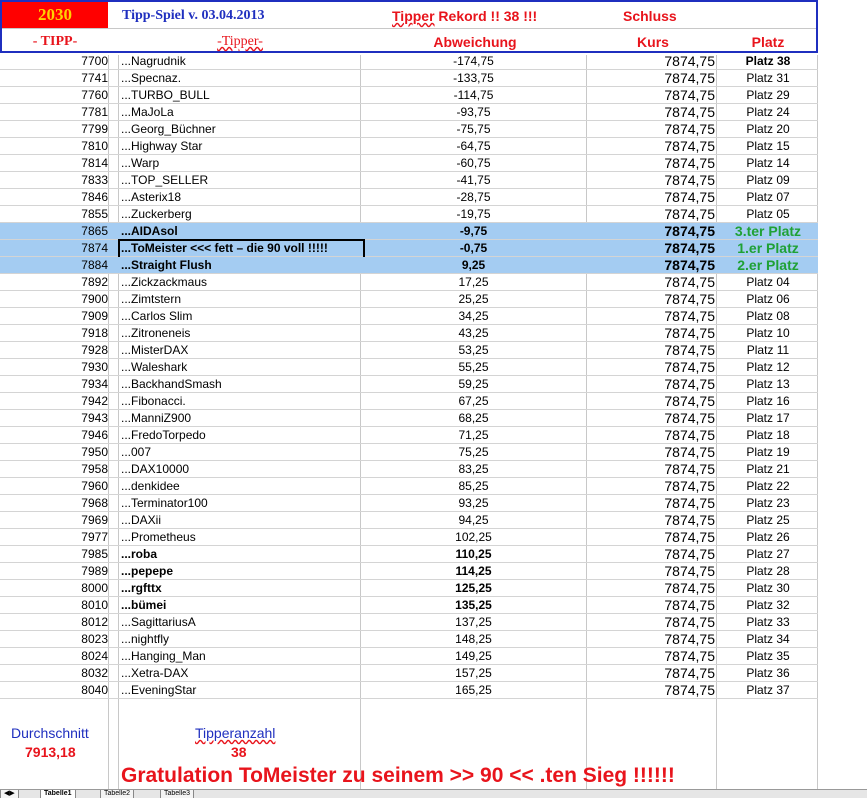 This screenshot has width=867, height=798. What do you see at coordinates (240, 146) in the screenshot?
I see `tipper-name-cell: ...Highway Star` at bounding box center [240, 146].